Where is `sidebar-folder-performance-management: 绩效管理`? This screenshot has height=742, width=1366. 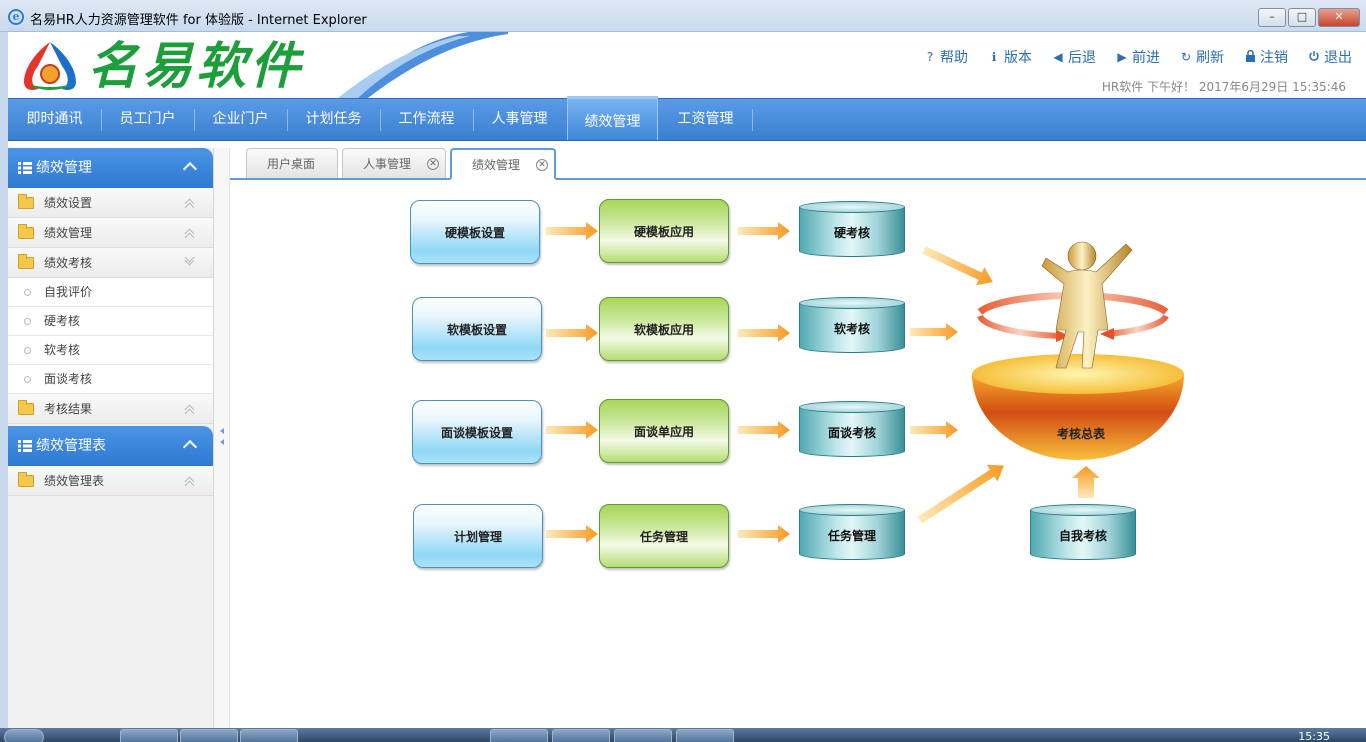 sidebar-folder-performance-management: 绩效管理 is located at coordinates (110, 233).